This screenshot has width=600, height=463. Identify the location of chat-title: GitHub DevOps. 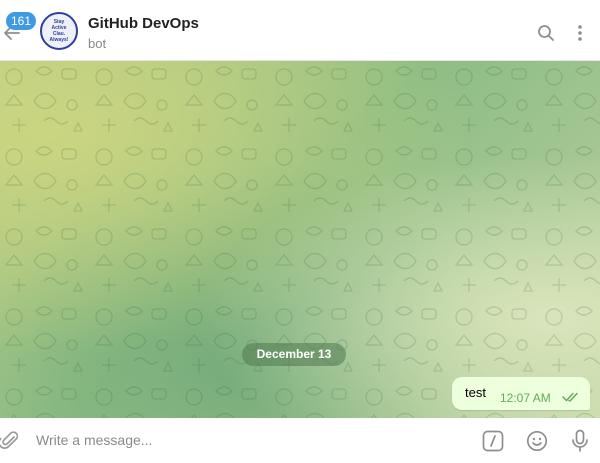
(143, 23).